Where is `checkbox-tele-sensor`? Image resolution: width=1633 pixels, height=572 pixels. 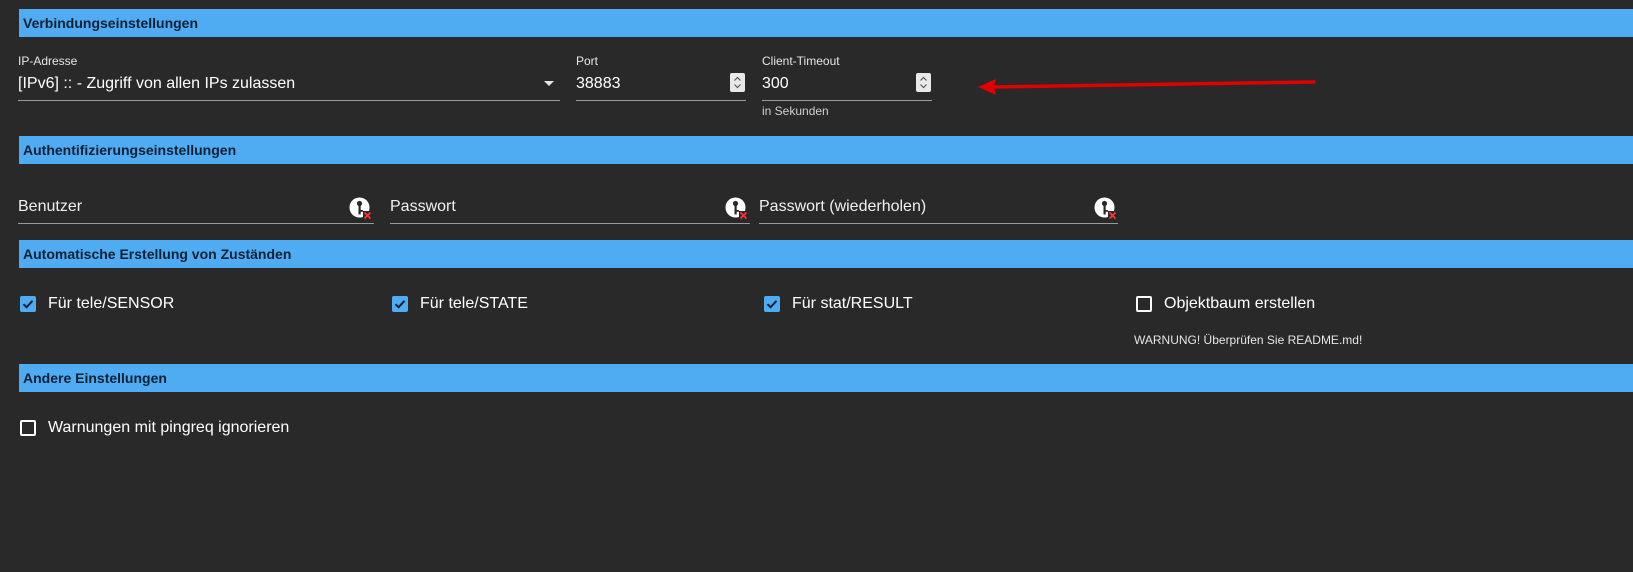
checkbox-tele-sensor is located at coordinates (28, 304).